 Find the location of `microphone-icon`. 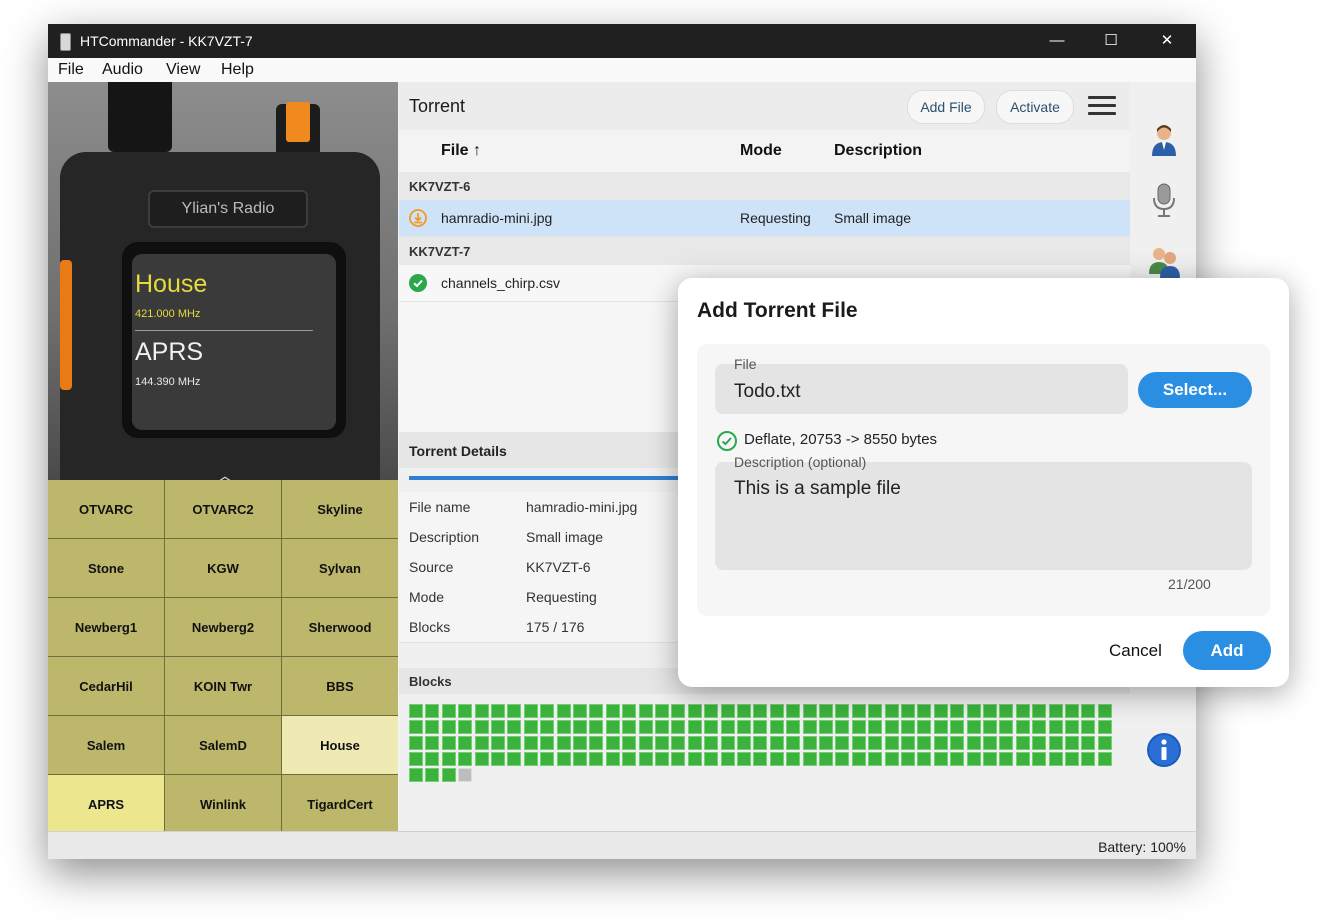

microphone-icon is located at coordinates (1164, 200).